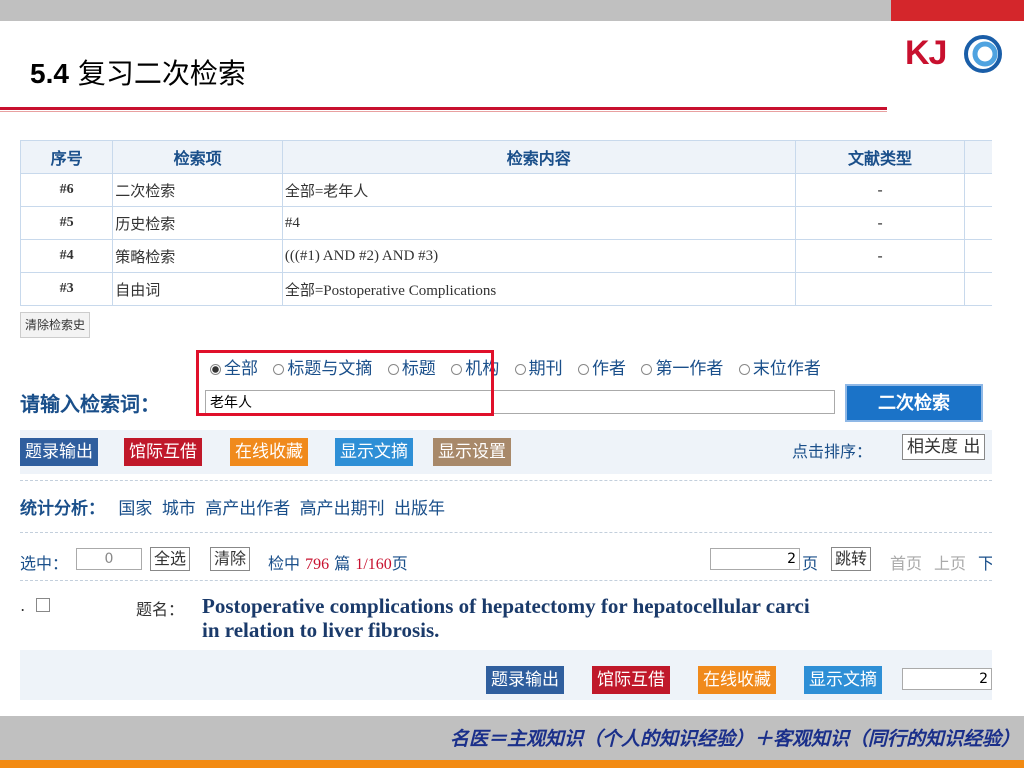 This screenshot has height=768, width=1024. Describe the element at coordinates (947, 679) in the screenshot. I see `bottom-page-input: 2` at that location.